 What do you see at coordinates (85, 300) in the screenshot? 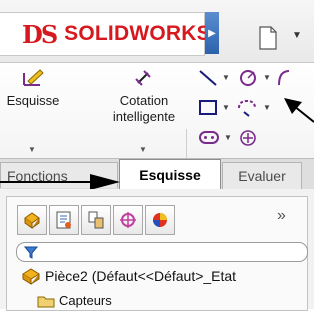
I see `sensors-label: Capteurs` at bounding box center [85, 300].